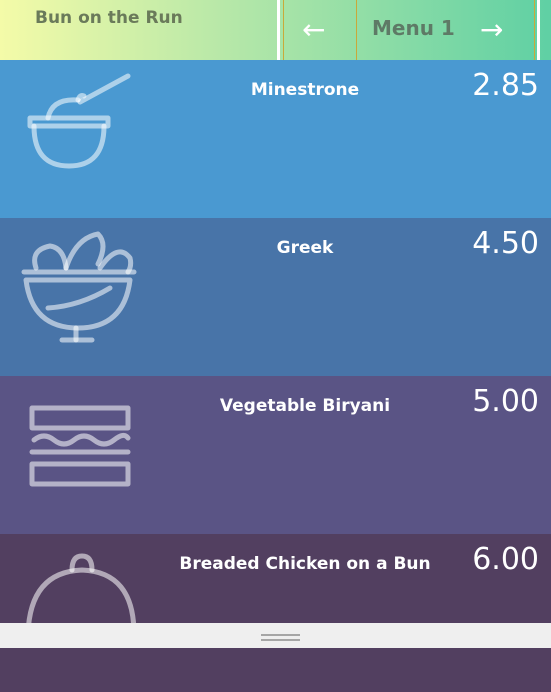 The height and width of the screenshot is (692, 551). Describe the element at coordinates (313, 30) in the screenshot. I see `prev-menu-button: ←` at that location.